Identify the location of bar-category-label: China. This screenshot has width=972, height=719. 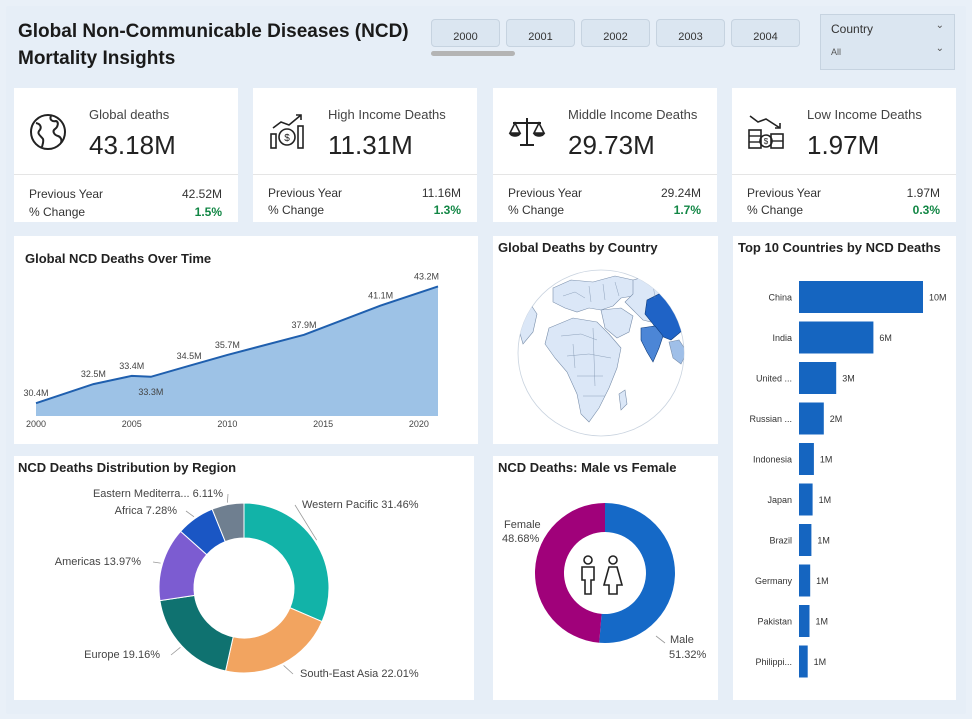
(780, 298).